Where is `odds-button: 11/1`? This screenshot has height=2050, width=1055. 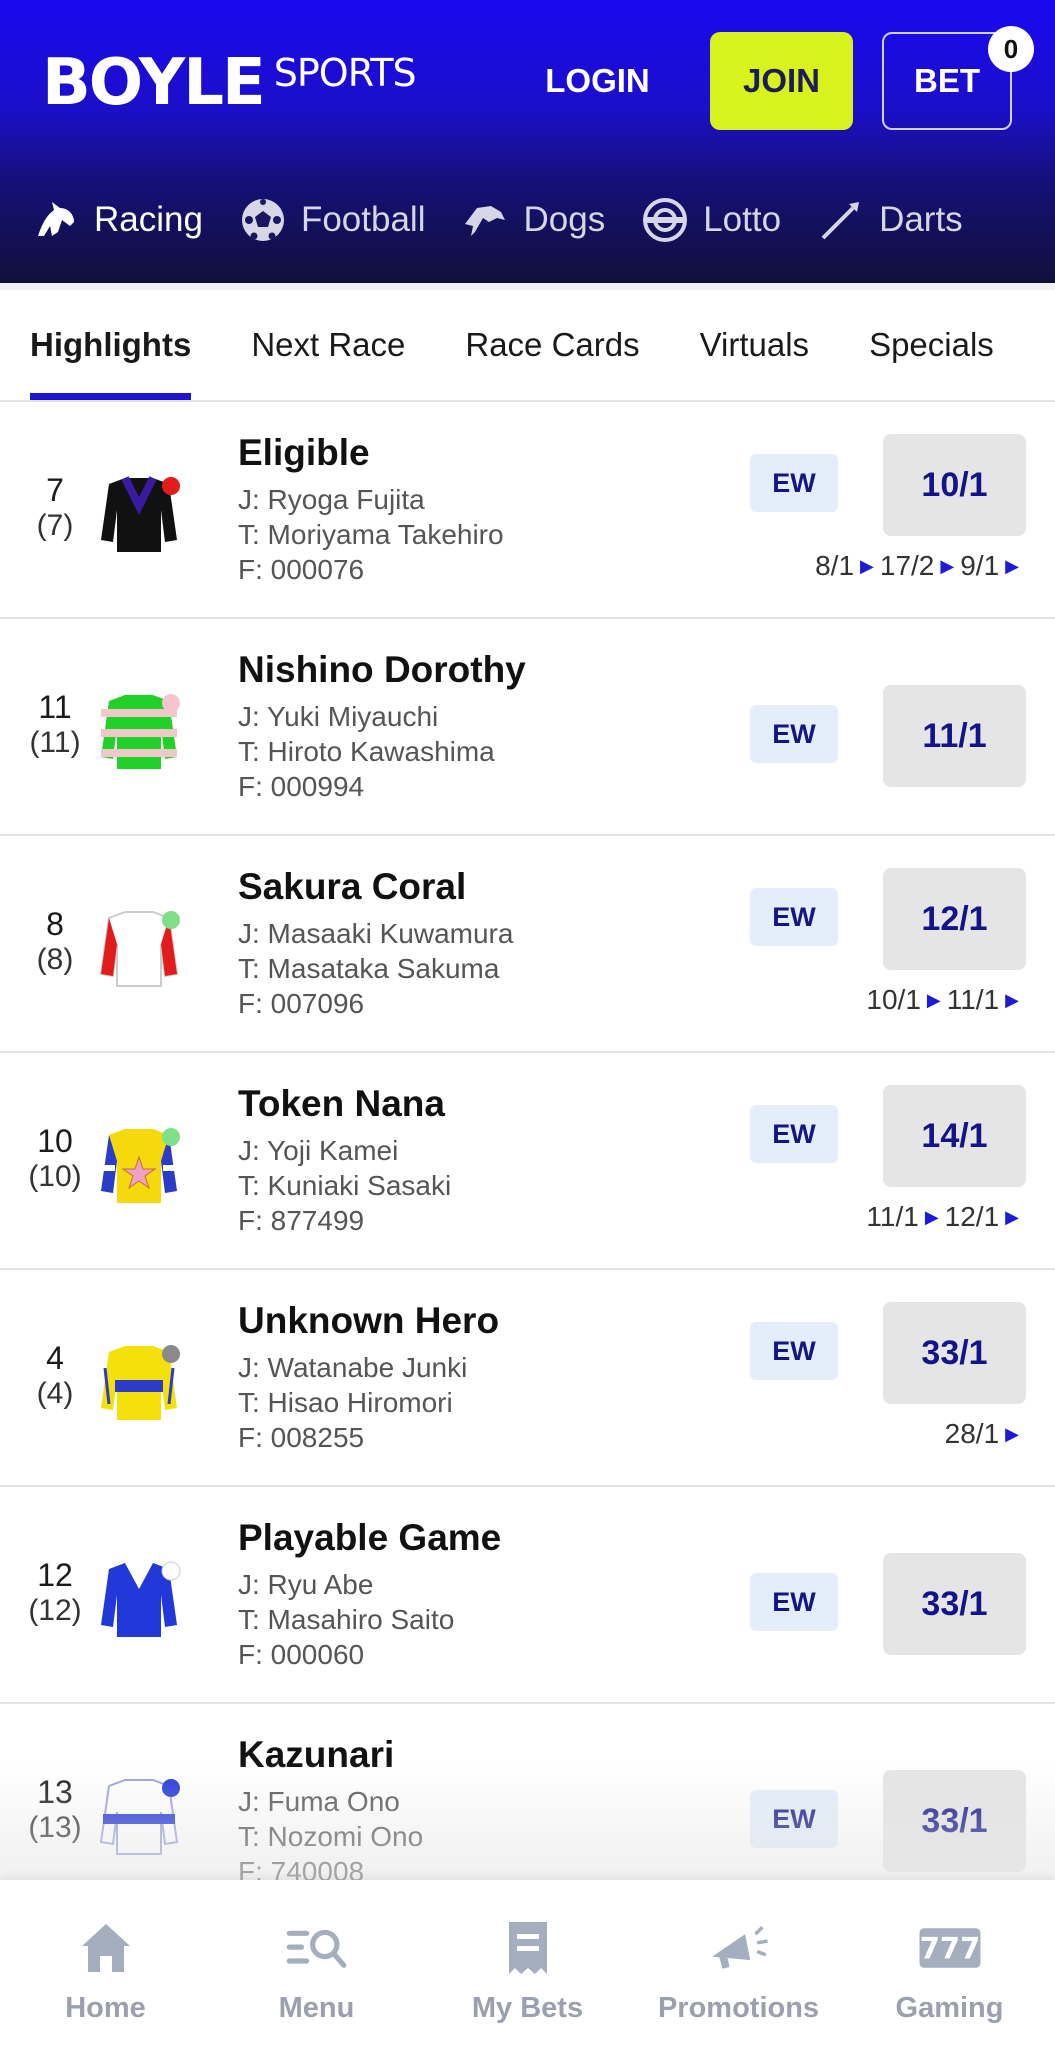
odds-button: 11/1 is located at coordinates (954, 736).